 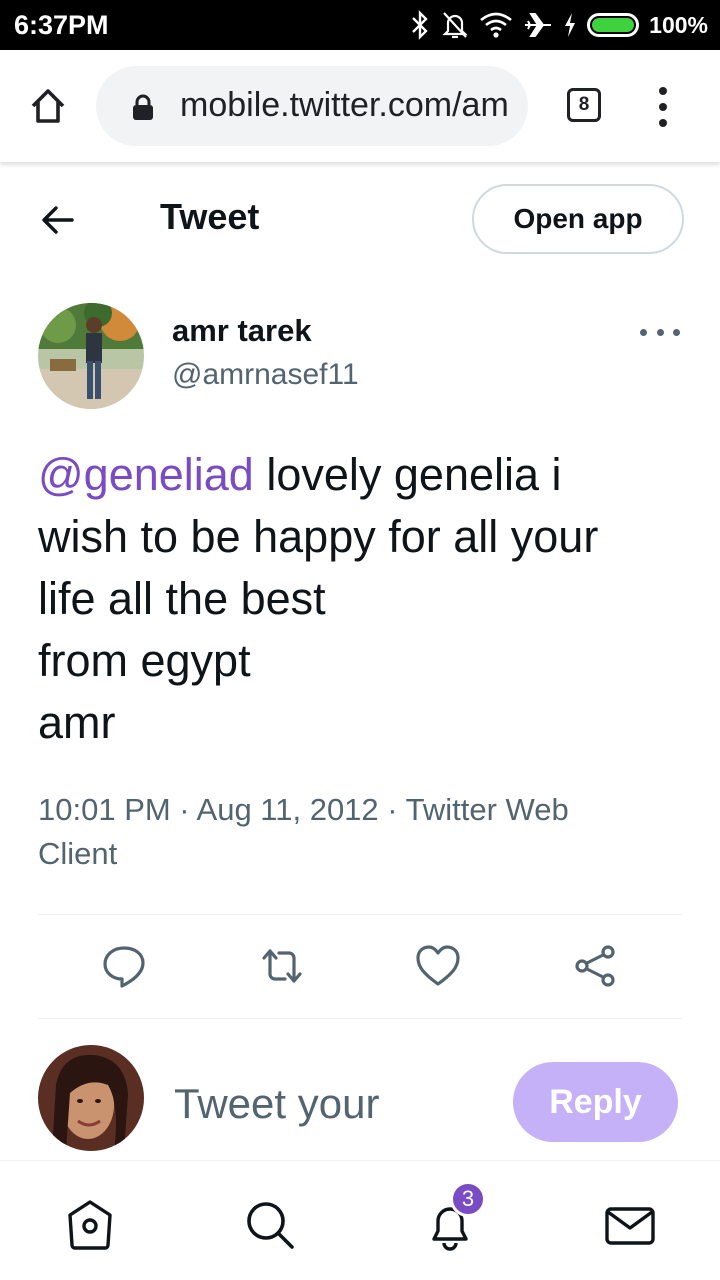 I want to click on tab-switcher-button: 8, so click(x=584, y=105).